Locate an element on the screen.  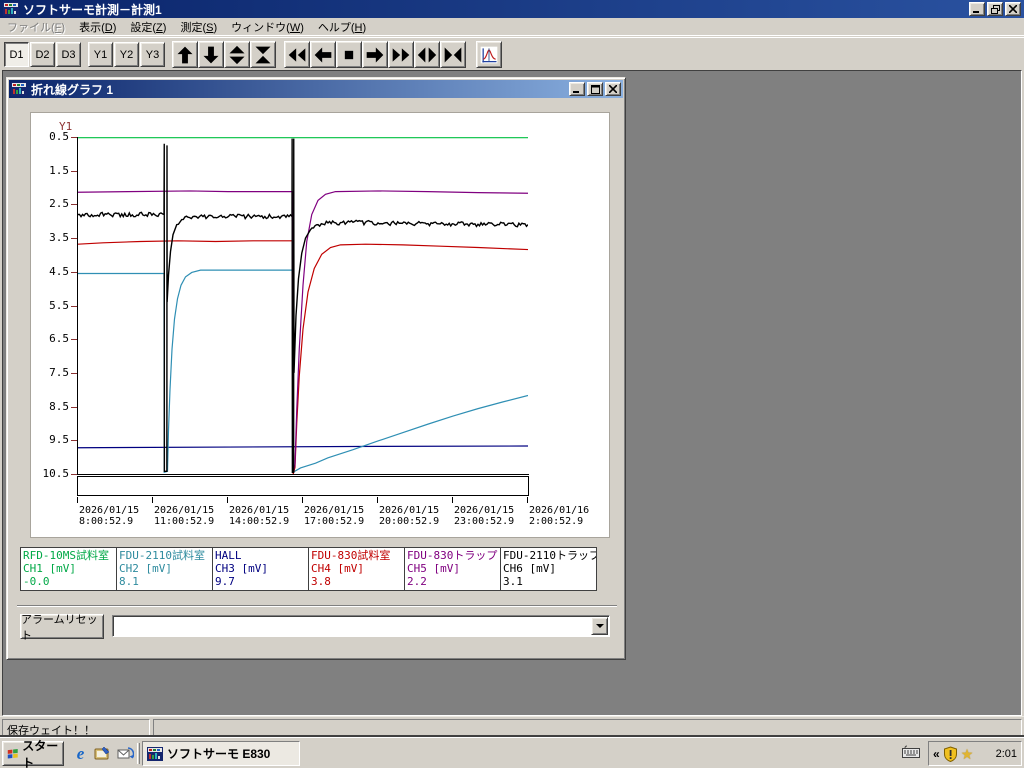
expand-horizontal-button is located at coordinates (427, 54).